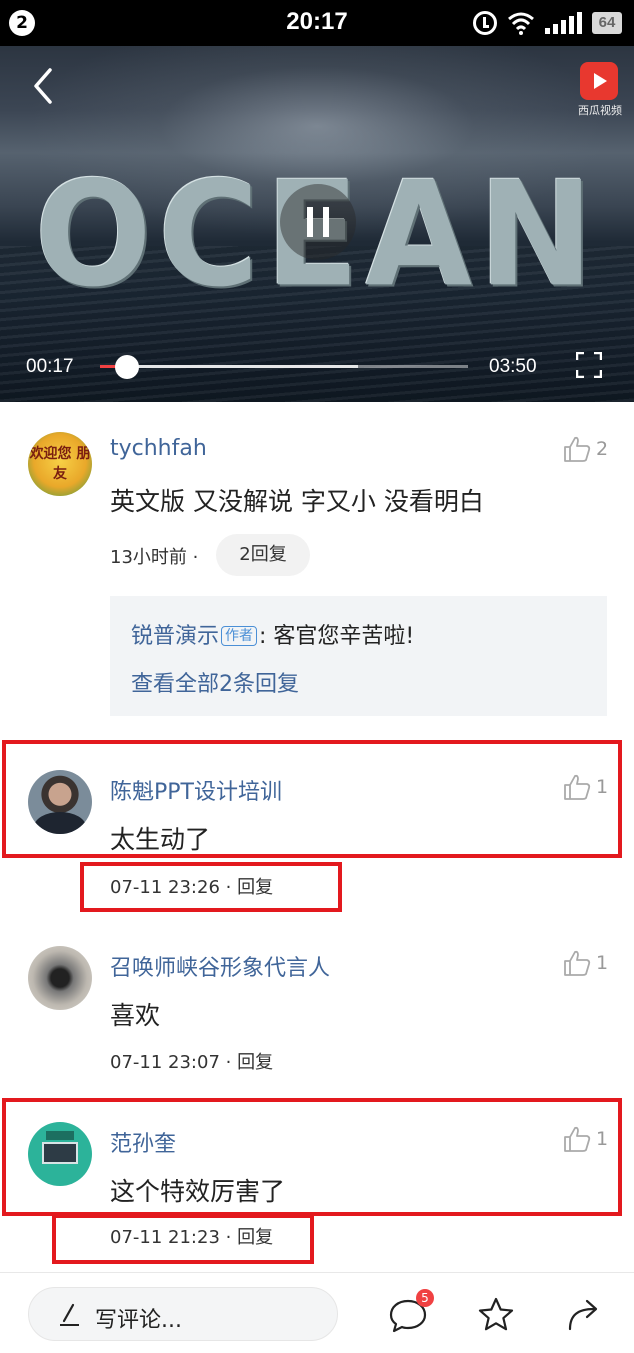 This screenshot has width=634, height=1353. I want to click on pause-button, so click(318, 222).